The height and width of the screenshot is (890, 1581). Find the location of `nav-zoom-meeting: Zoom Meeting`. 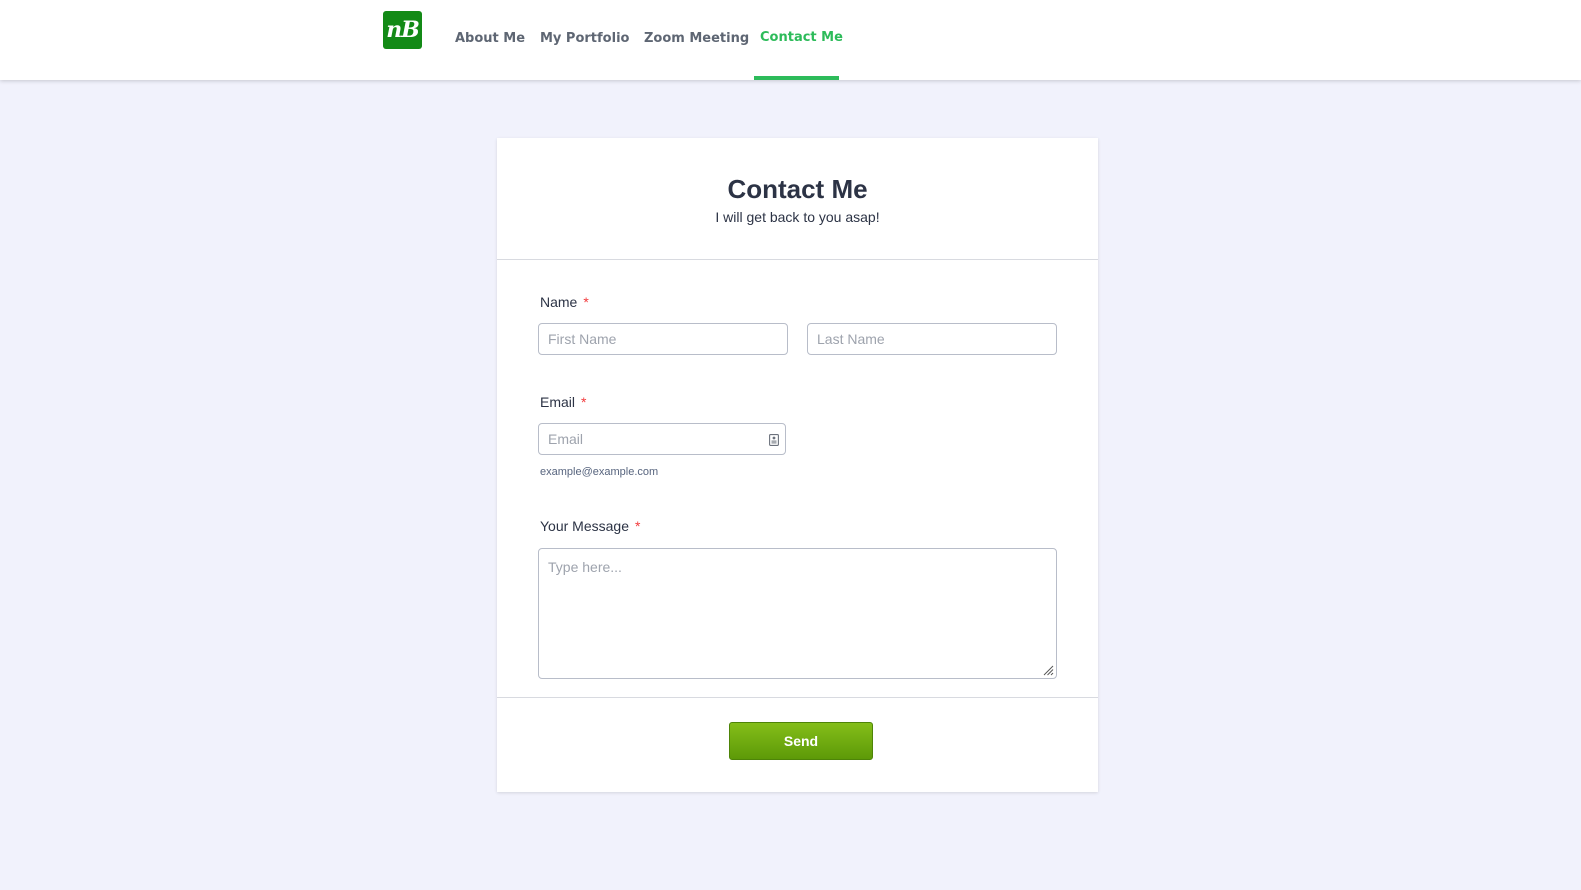

nav-zoom-meeting: Zoom Meeting is located at coordinates (696, 40).